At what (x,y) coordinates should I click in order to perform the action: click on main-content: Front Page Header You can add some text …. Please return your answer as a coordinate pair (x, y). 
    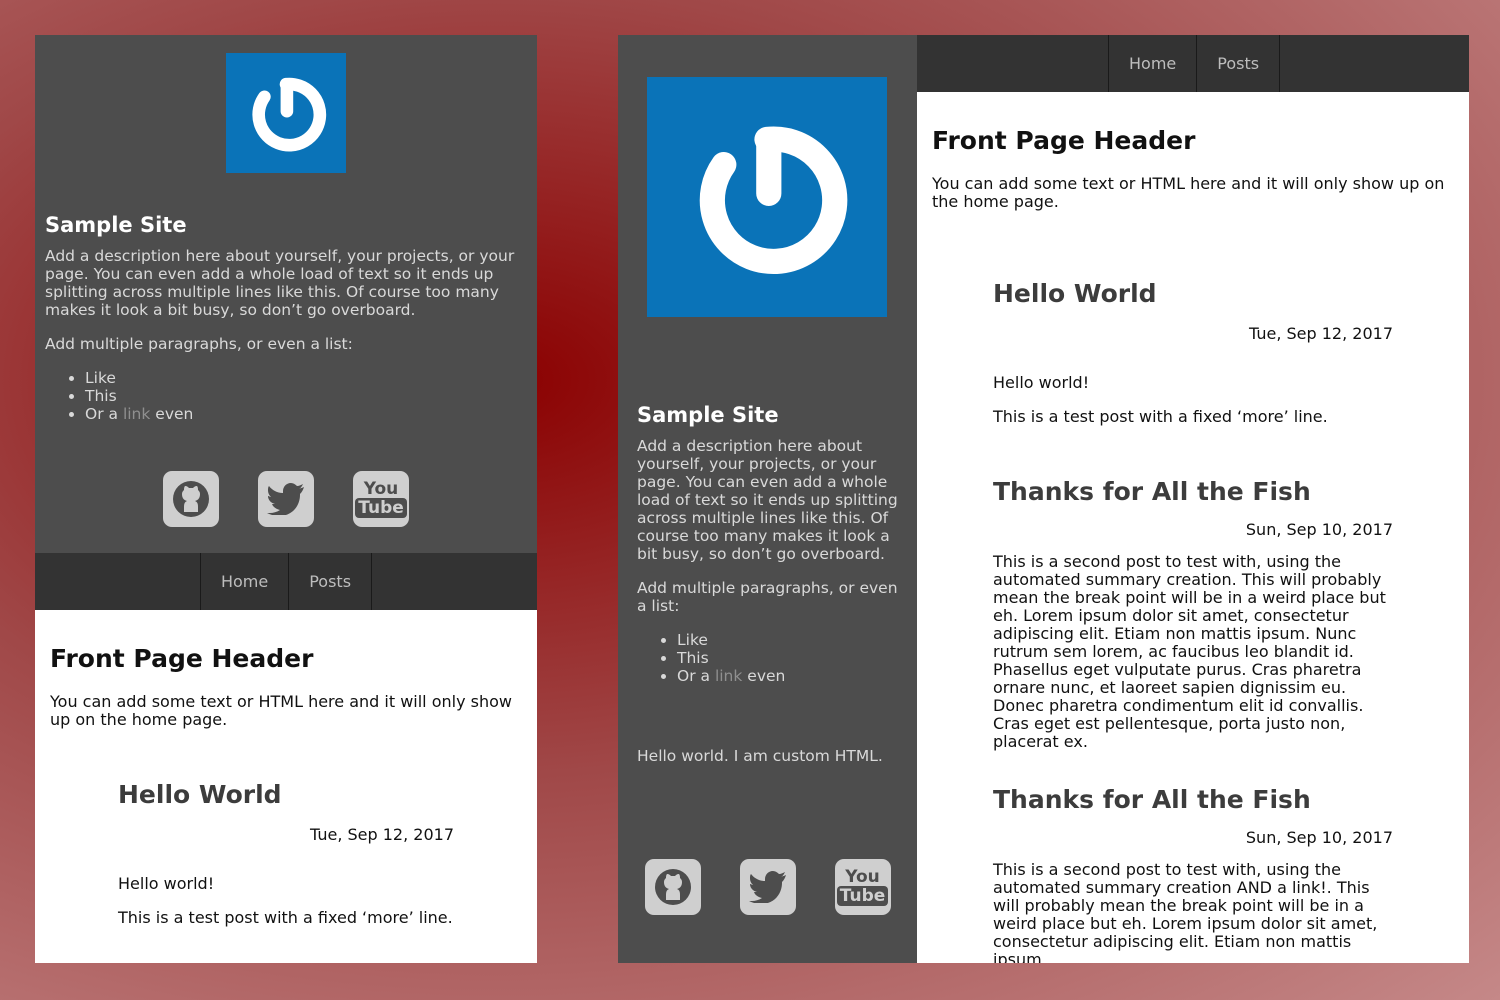
    Looking at the image, I should click on (286, 768).